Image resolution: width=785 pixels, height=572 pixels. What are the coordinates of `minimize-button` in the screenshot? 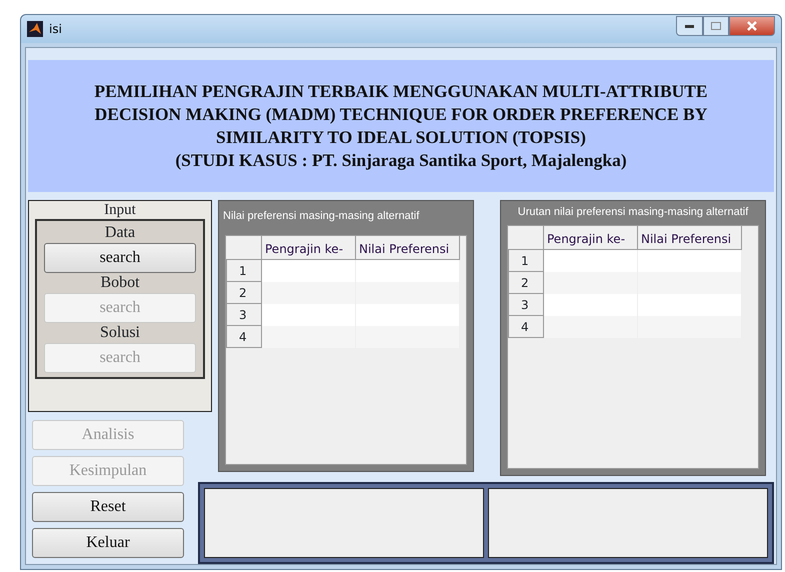 It's located at (689, 26).